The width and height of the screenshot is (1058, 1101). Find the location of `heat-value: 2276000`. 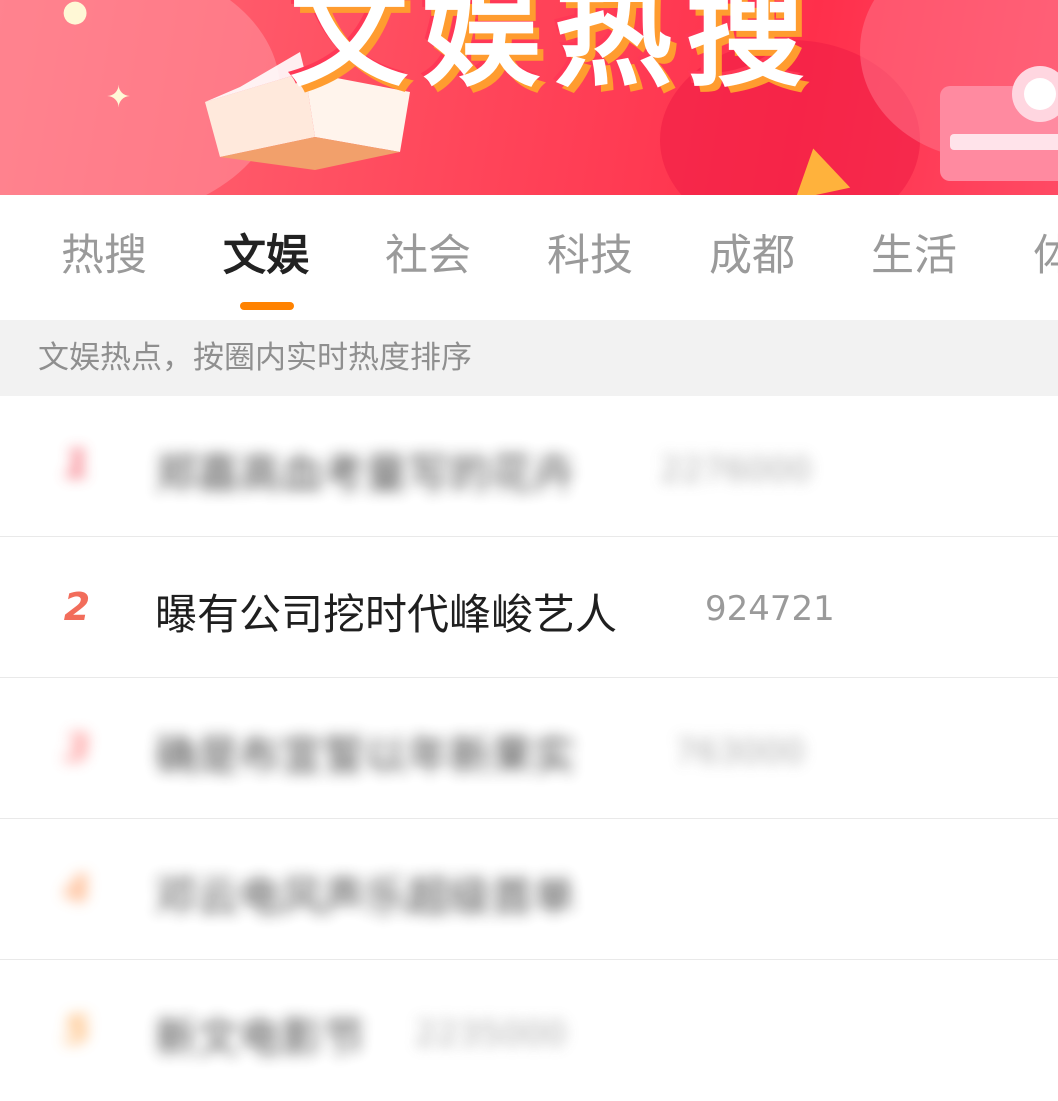

heat-value: 2276000 is located at coordinates (736, 470).